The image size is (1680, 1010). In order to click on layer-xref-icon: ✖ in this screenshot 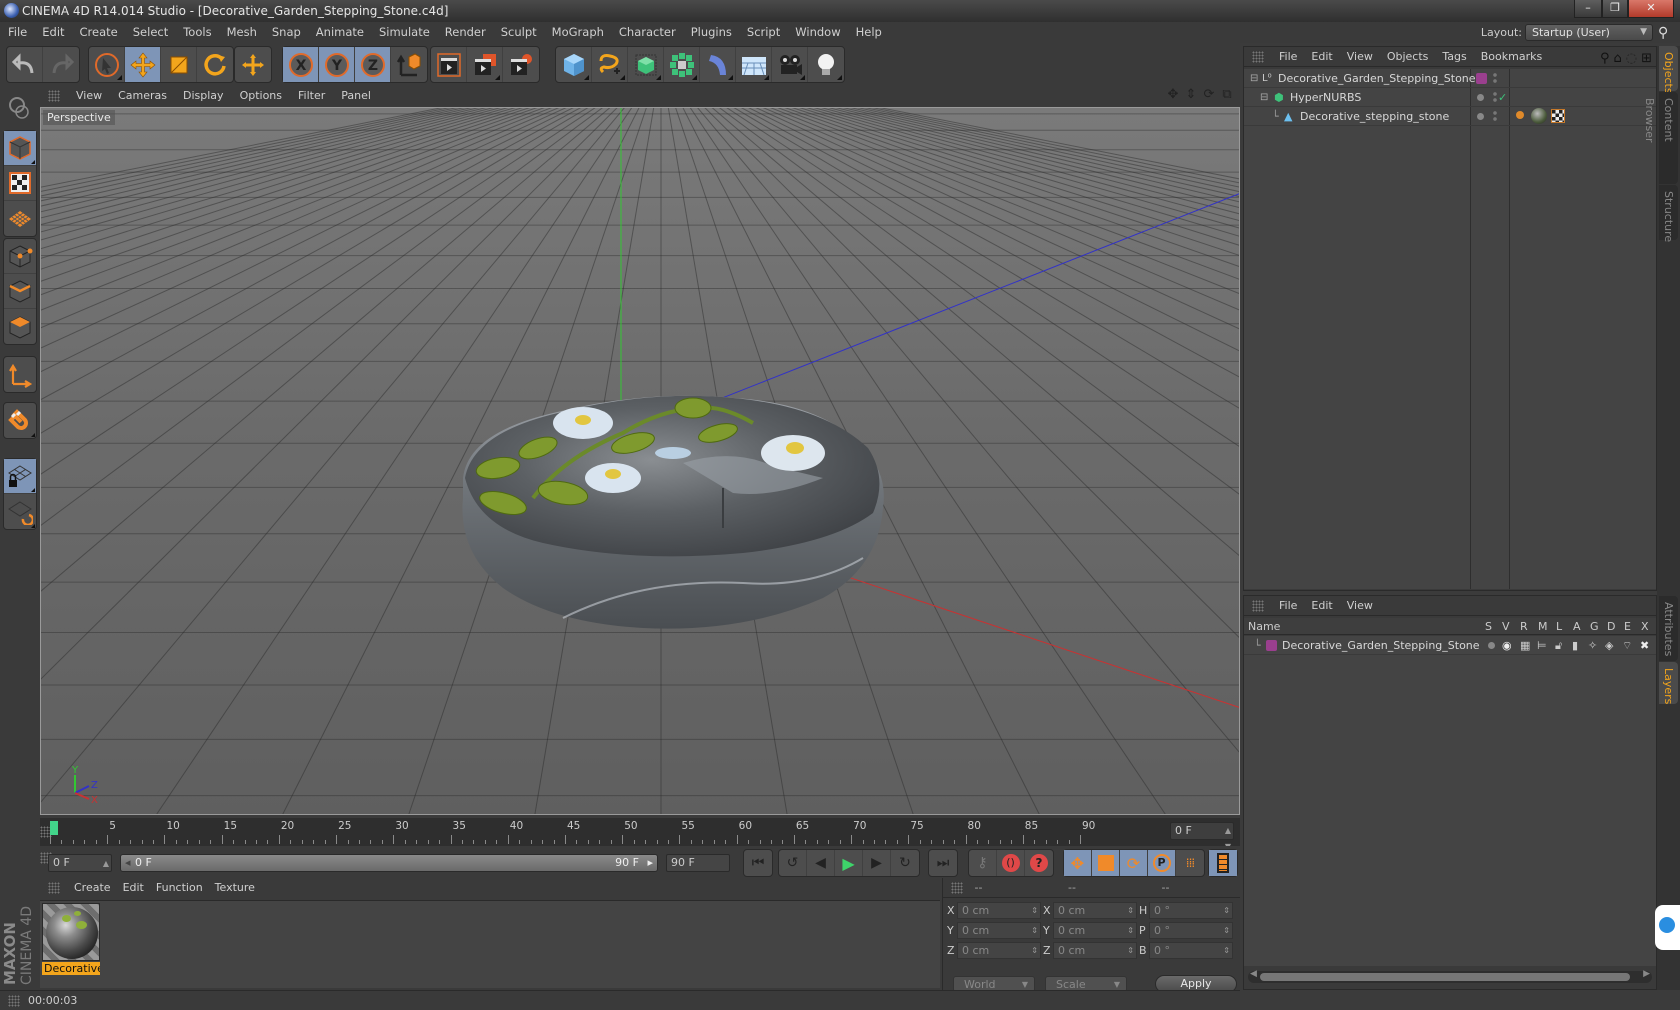, I will do `click(1644, 645)`.